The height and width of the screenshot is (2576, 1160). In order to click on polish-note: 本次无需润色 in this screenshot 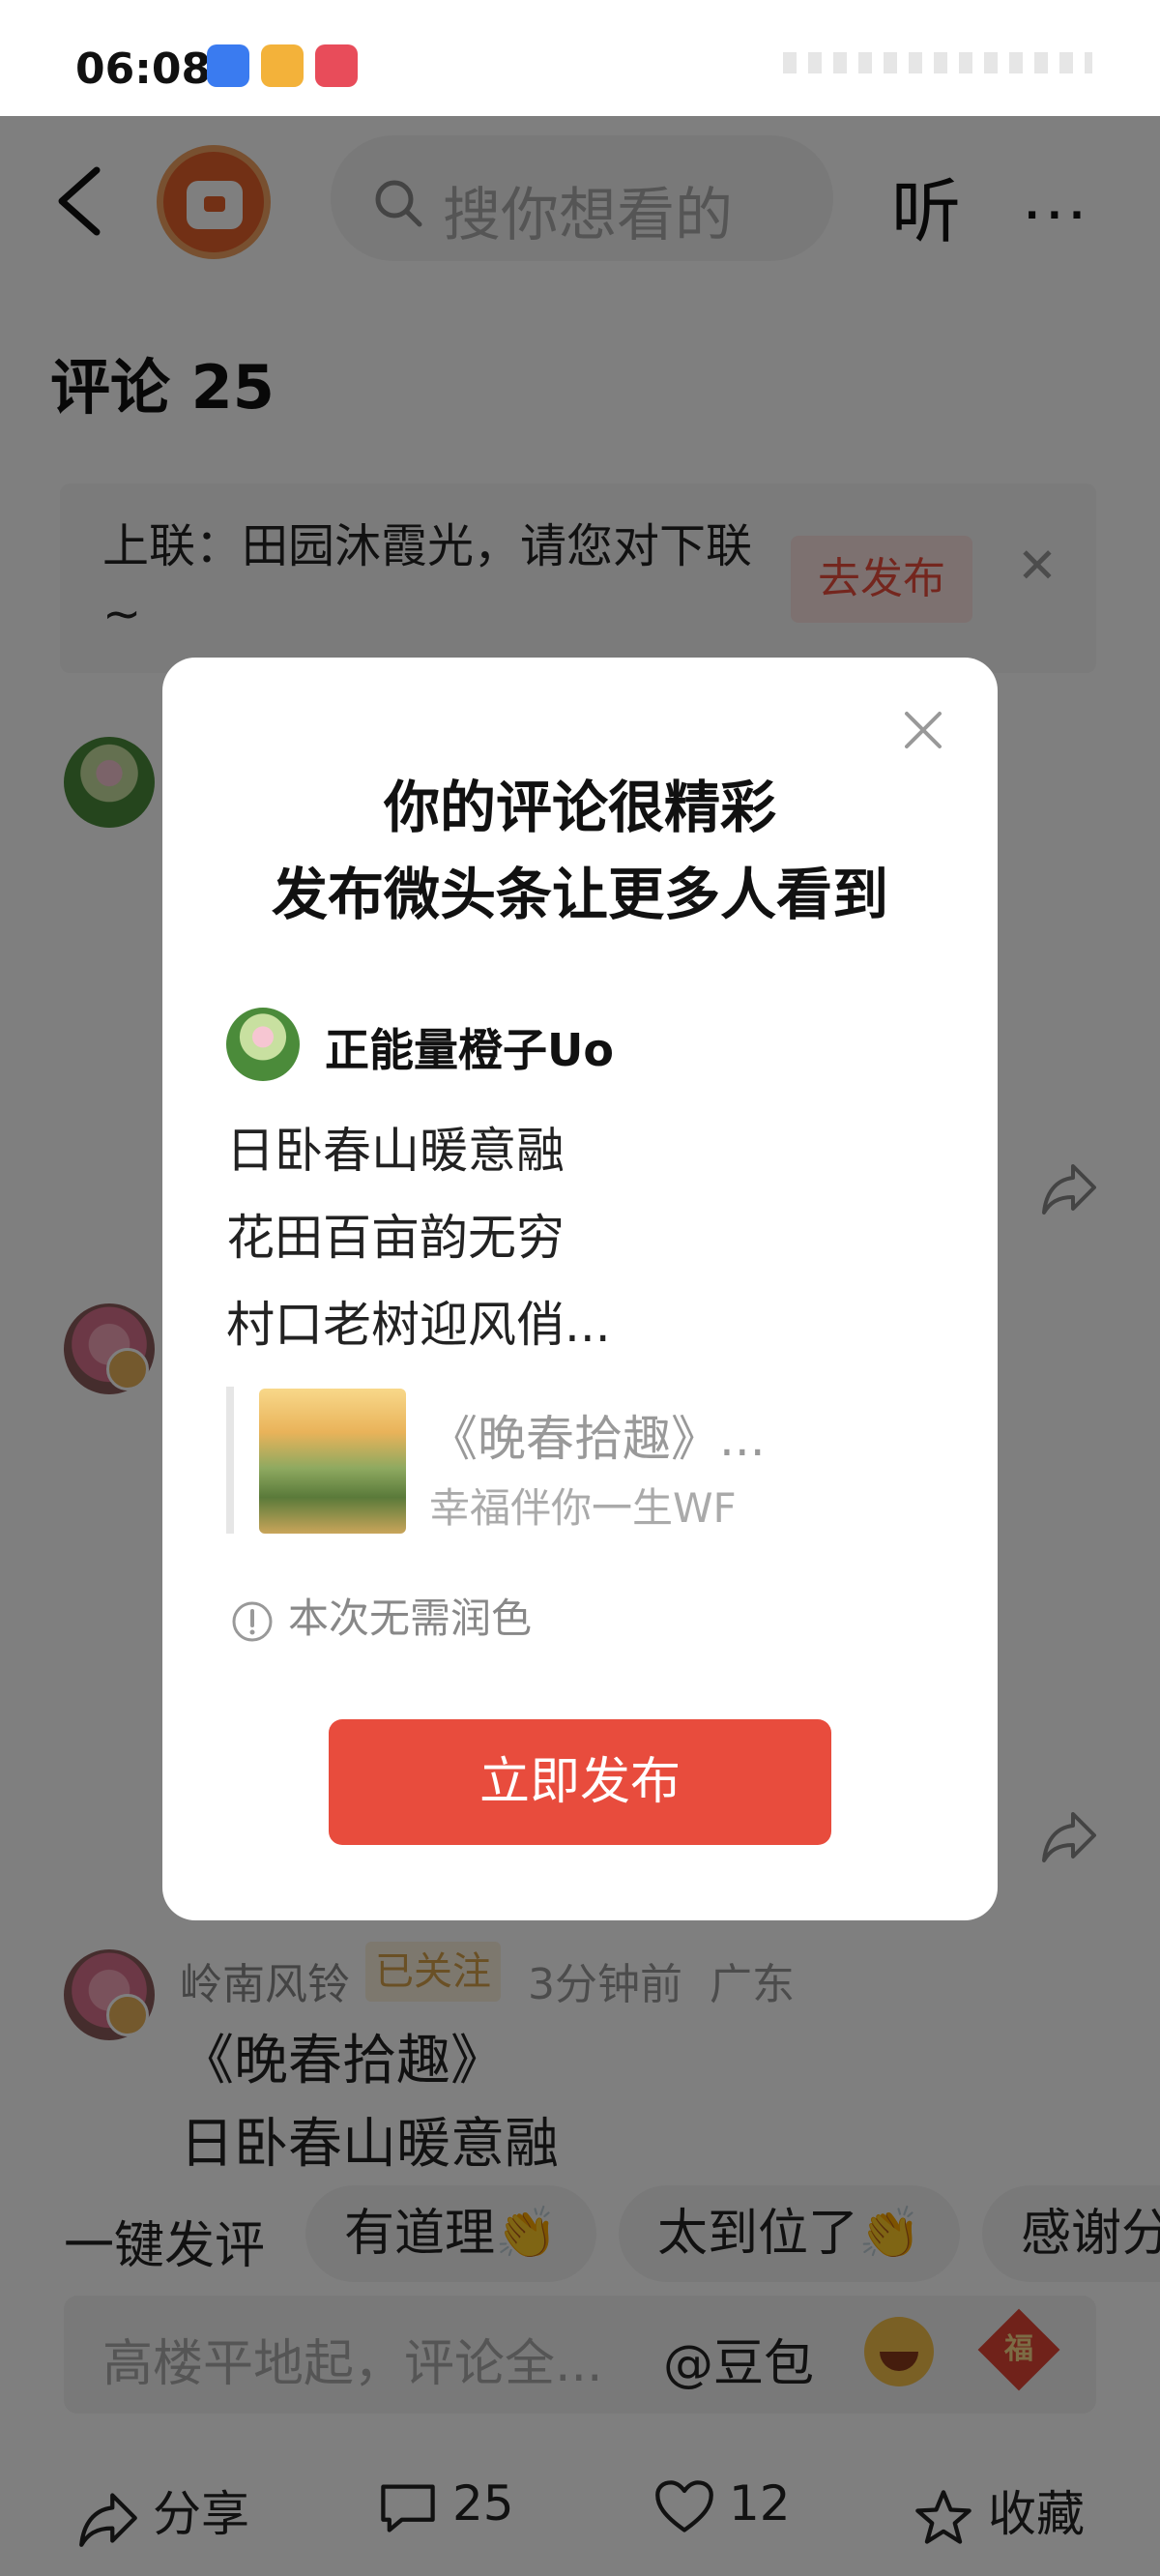, I will do `click(381, 1615)`.